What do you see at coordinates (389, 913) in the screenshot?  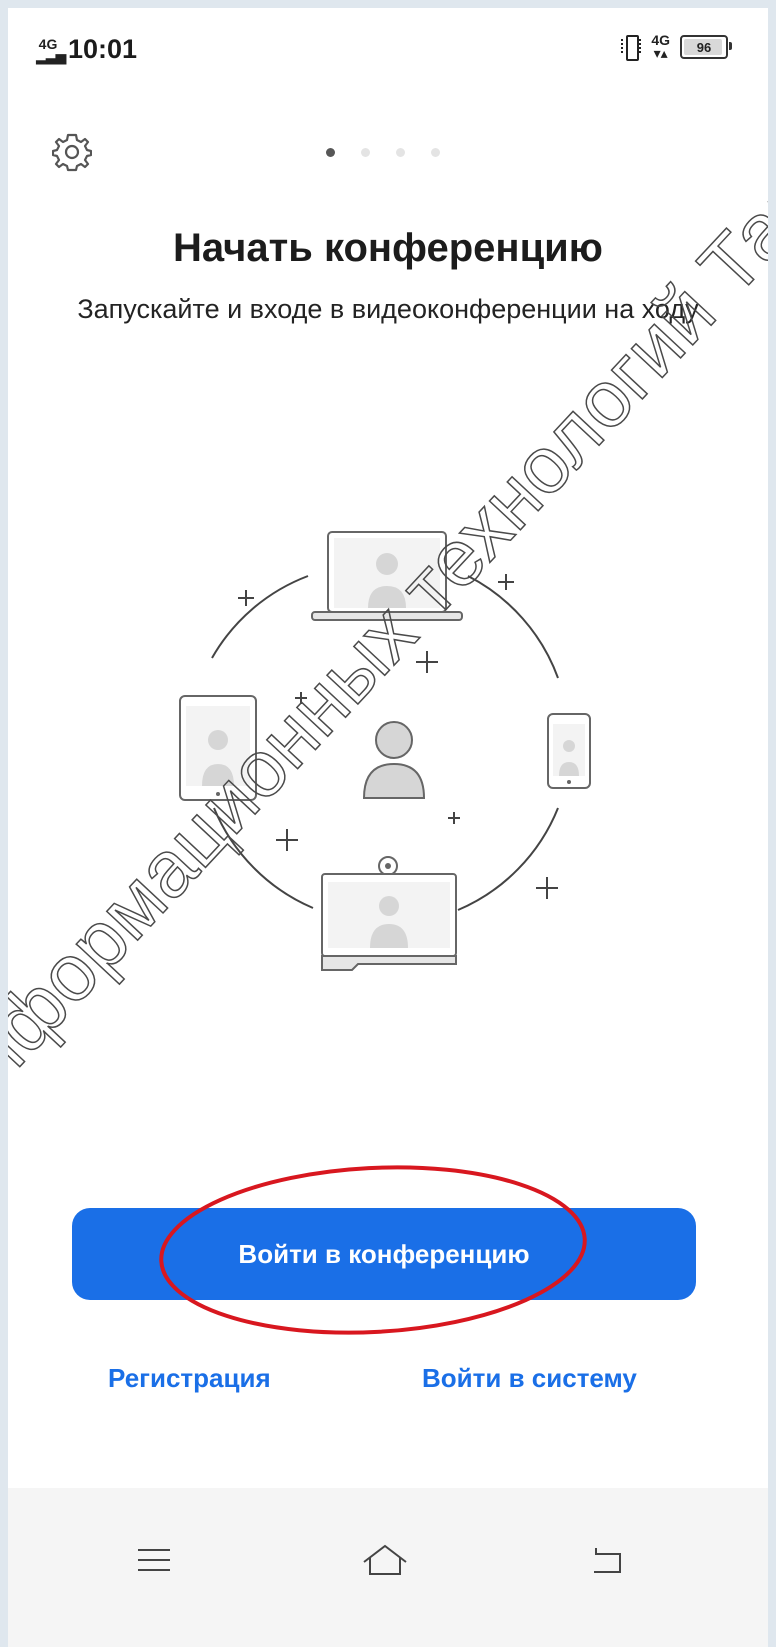 I see `room-system-device-icon` at bounding box center [389, 913].